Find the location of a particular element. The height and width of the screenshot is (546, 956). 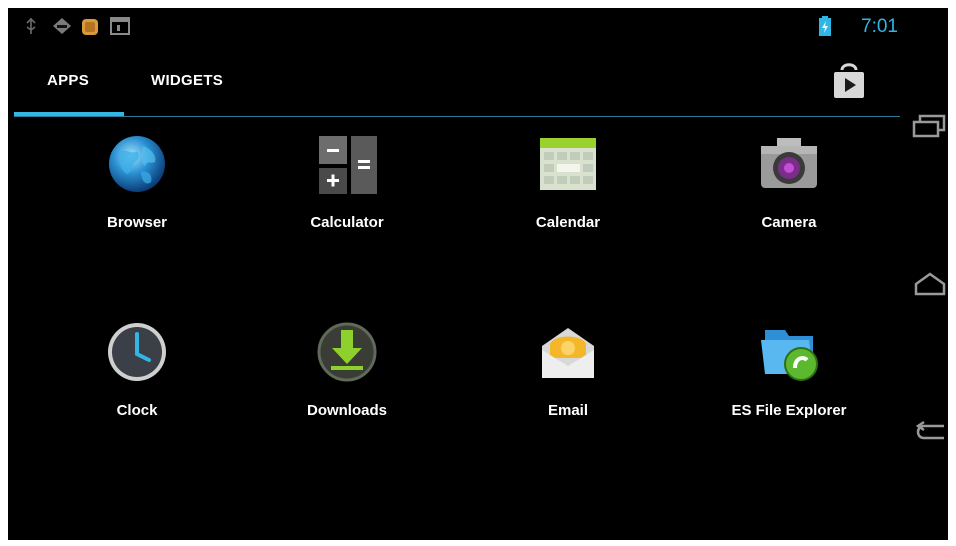

app-label: Calendar is located at coordinates (568, 222).